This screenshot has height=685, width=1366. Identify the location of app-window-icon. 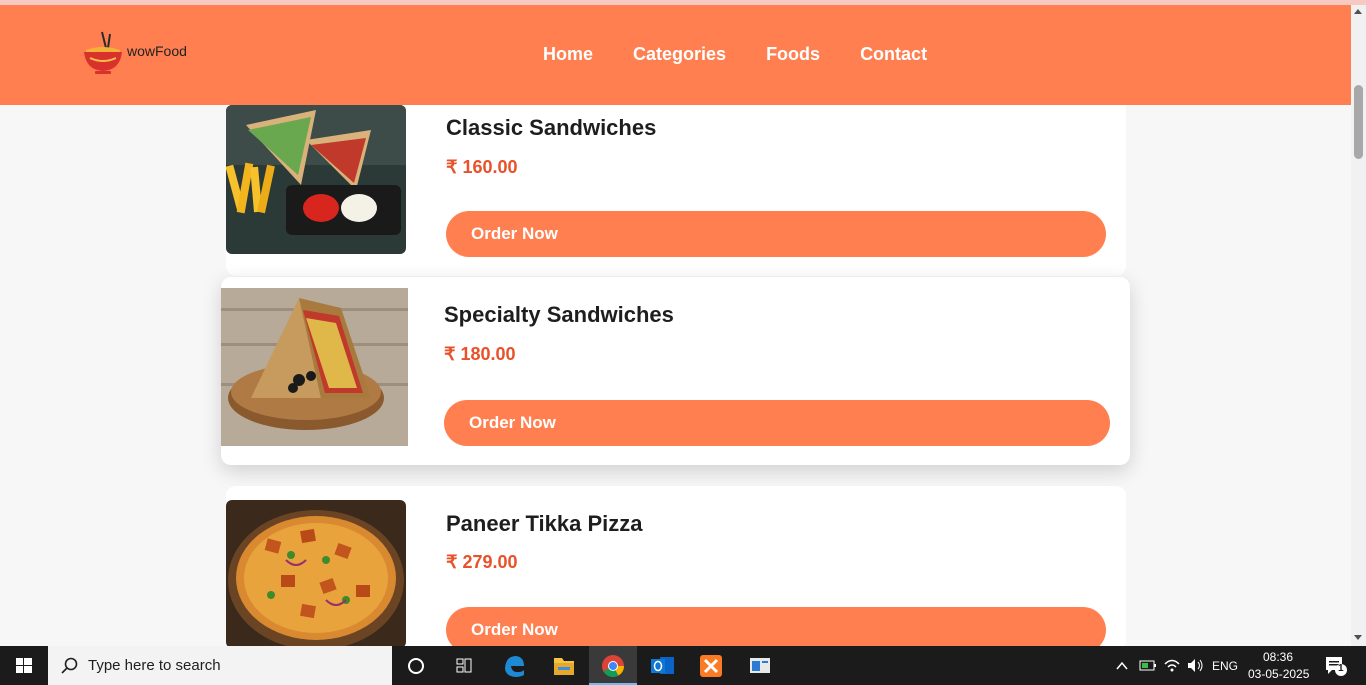
(760, 665).